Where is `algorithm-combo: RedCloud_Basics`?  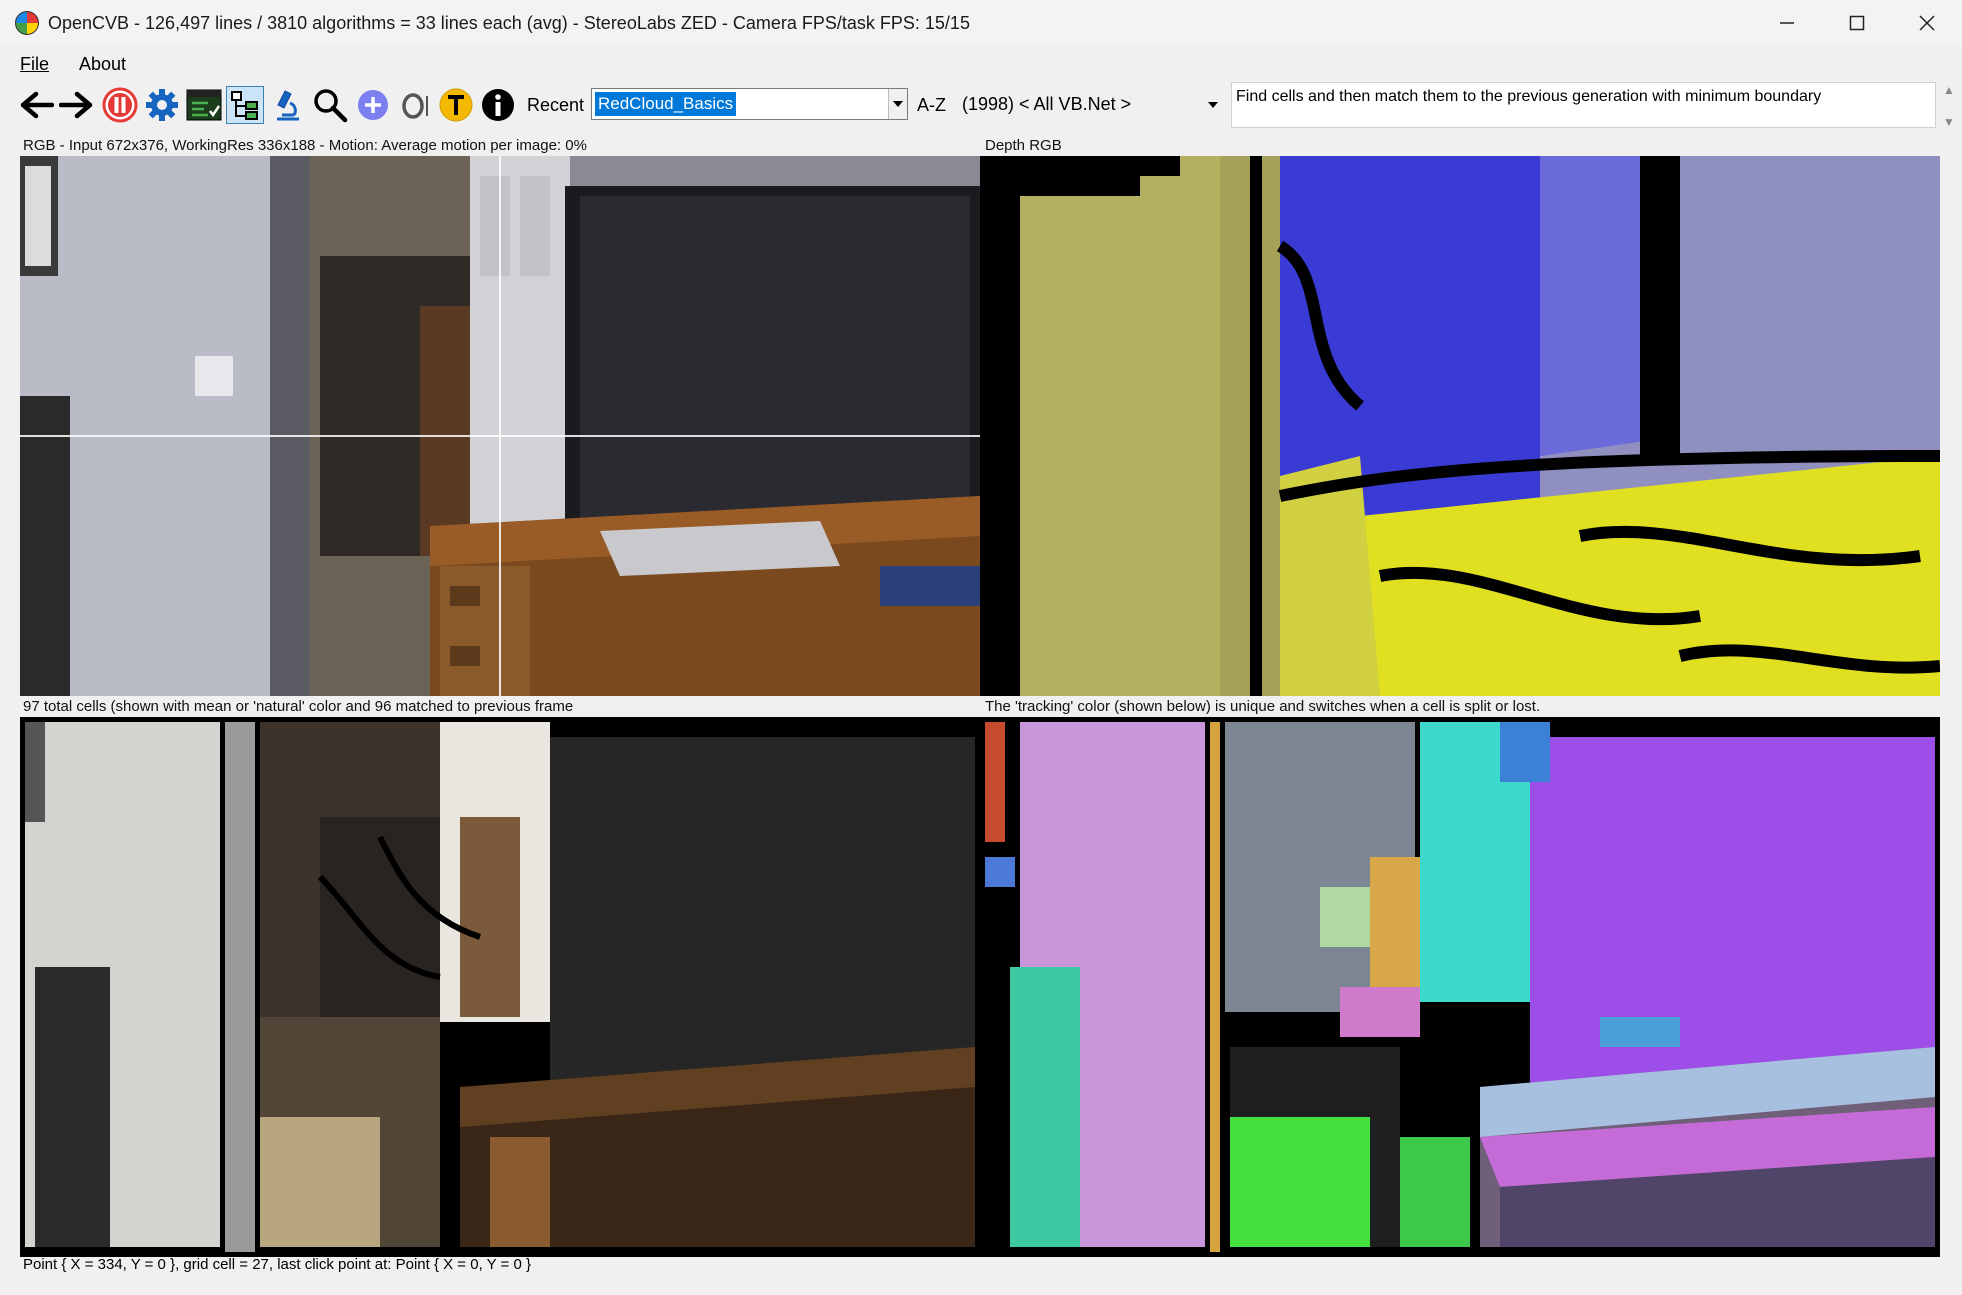 algorithm-combo: RedCloud_Basics is located at coordinates (749, 104).